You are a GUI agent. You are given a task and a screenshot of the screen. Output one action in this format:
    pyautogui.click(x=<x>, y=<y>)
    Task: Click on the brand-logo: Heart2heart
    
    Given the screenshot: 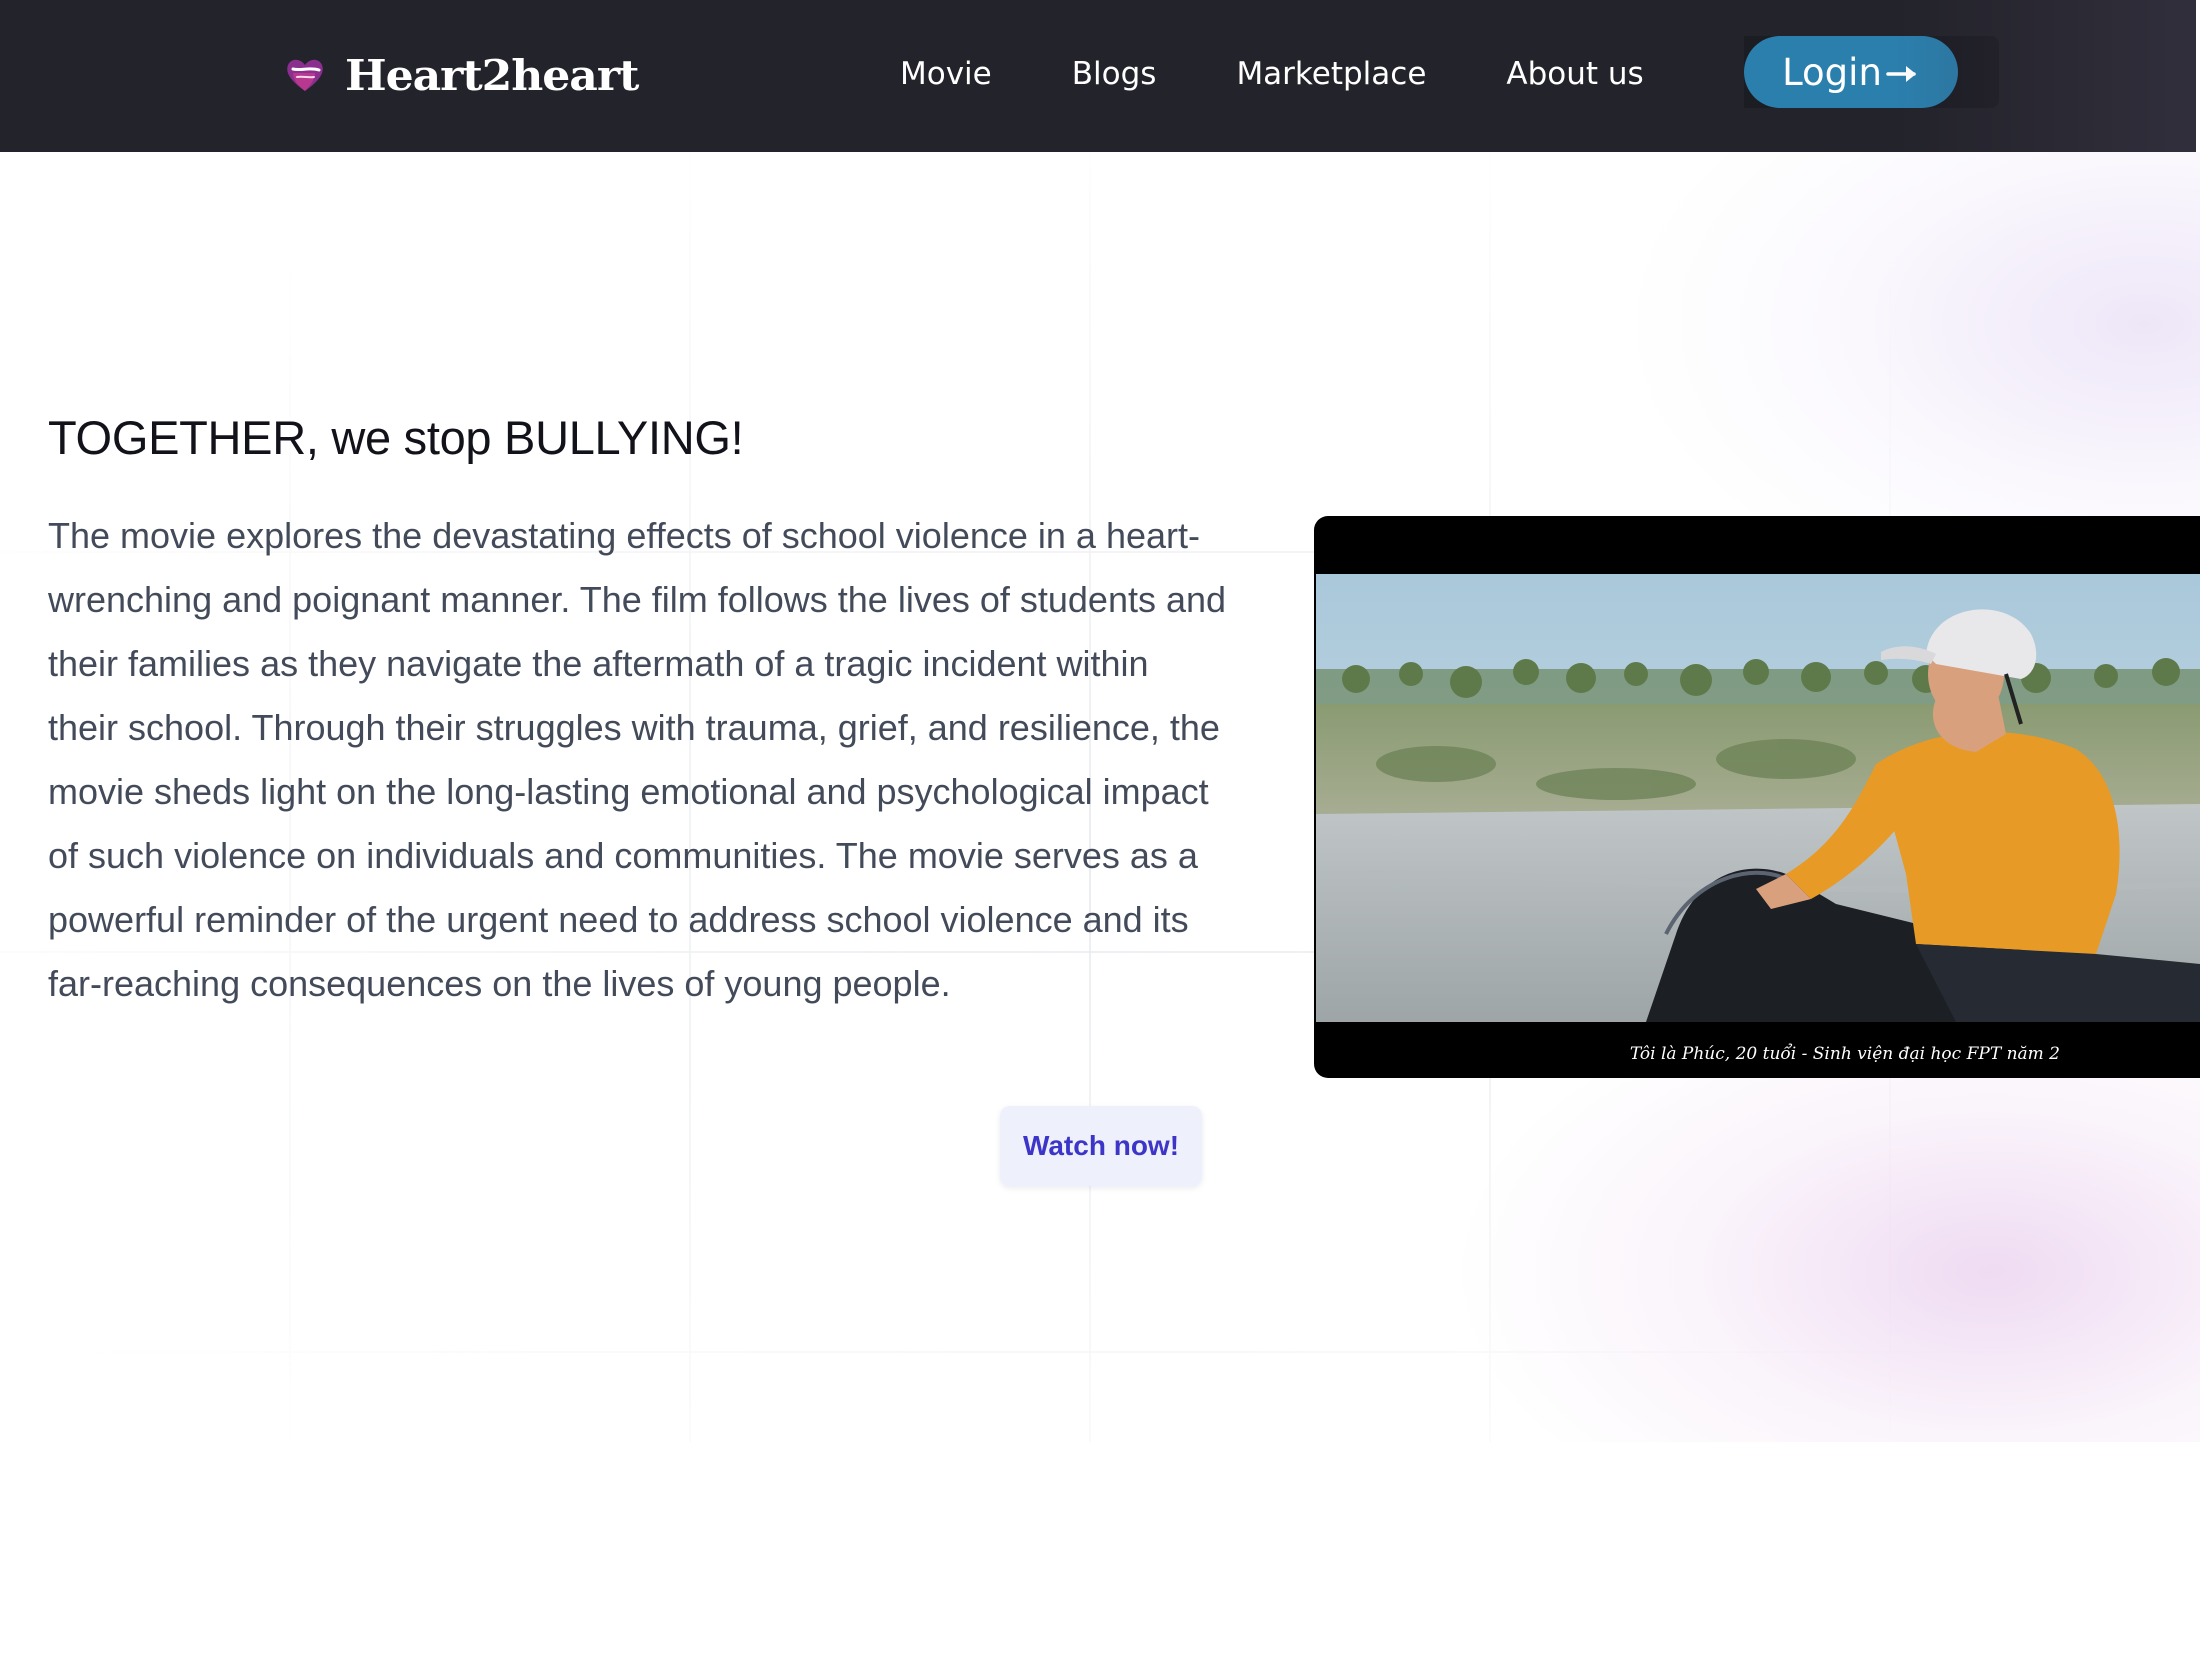 What is the action you would take?
    pyautogui.click(x=462, y=75)
    